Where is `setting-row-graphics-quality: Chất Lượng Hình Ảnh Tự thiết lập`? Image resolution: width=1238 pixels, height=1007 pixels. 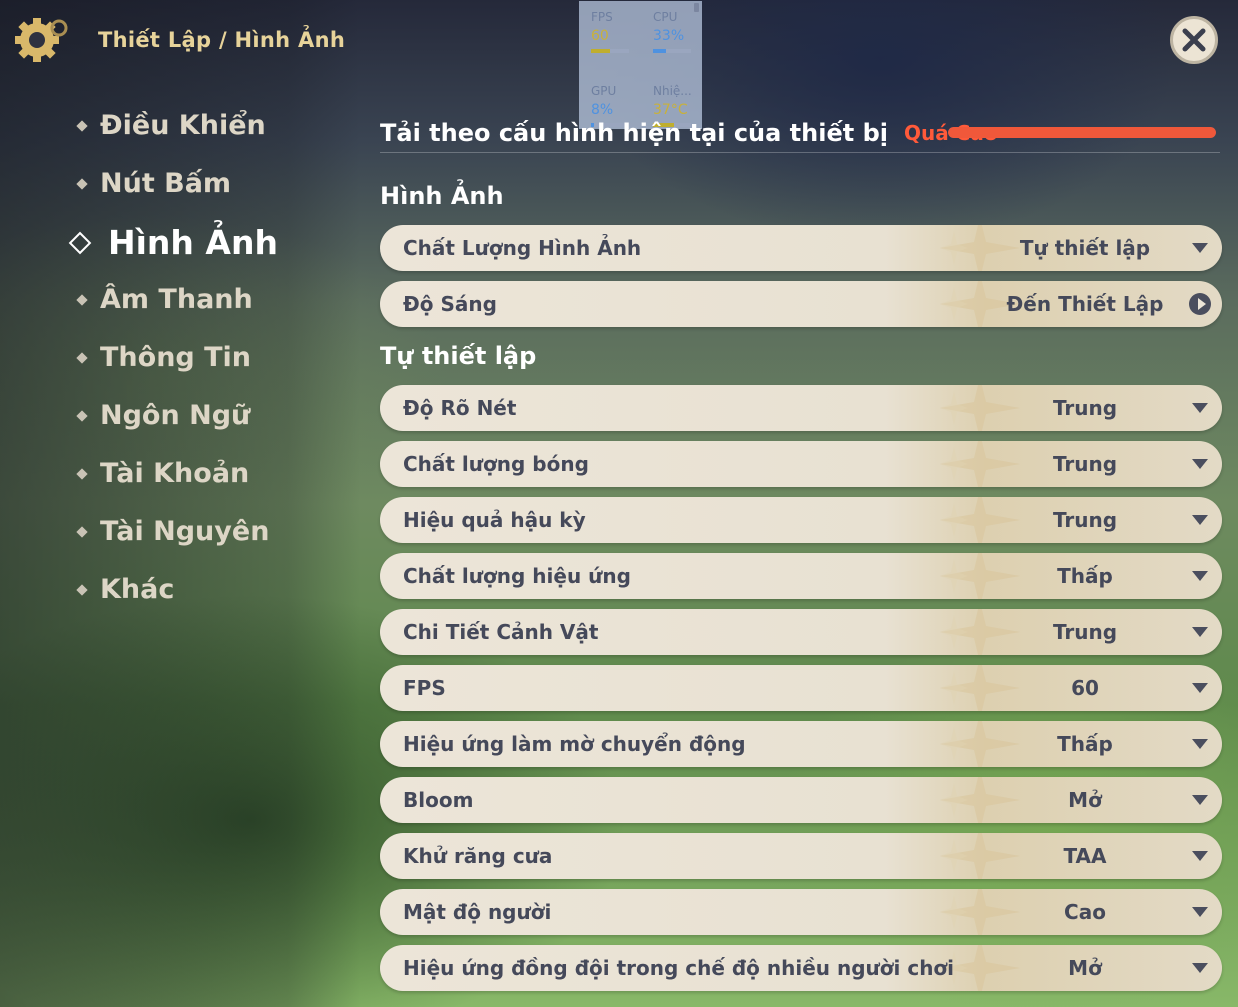
setting-row-graphics-quality: Chất Lượng Hình Ảnh Tự thiết lập is located at coordinates (801, 248).